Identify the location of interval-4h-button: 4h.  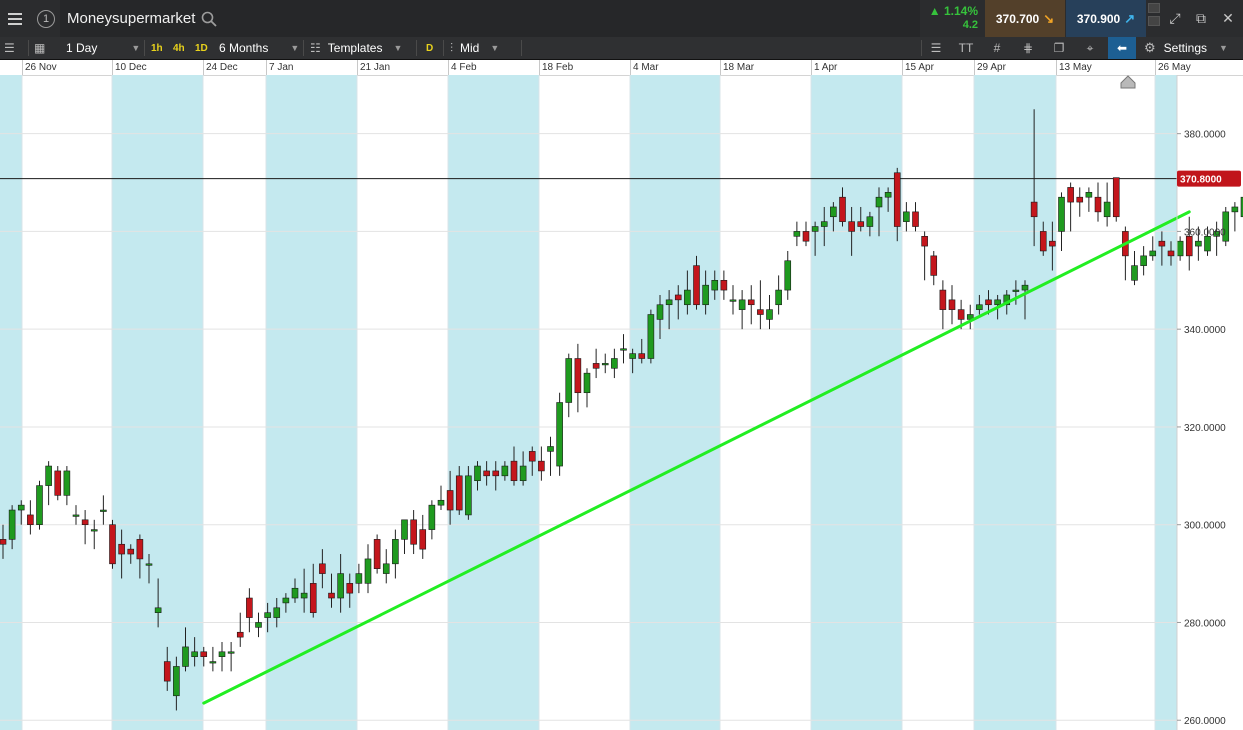
(179, 48).